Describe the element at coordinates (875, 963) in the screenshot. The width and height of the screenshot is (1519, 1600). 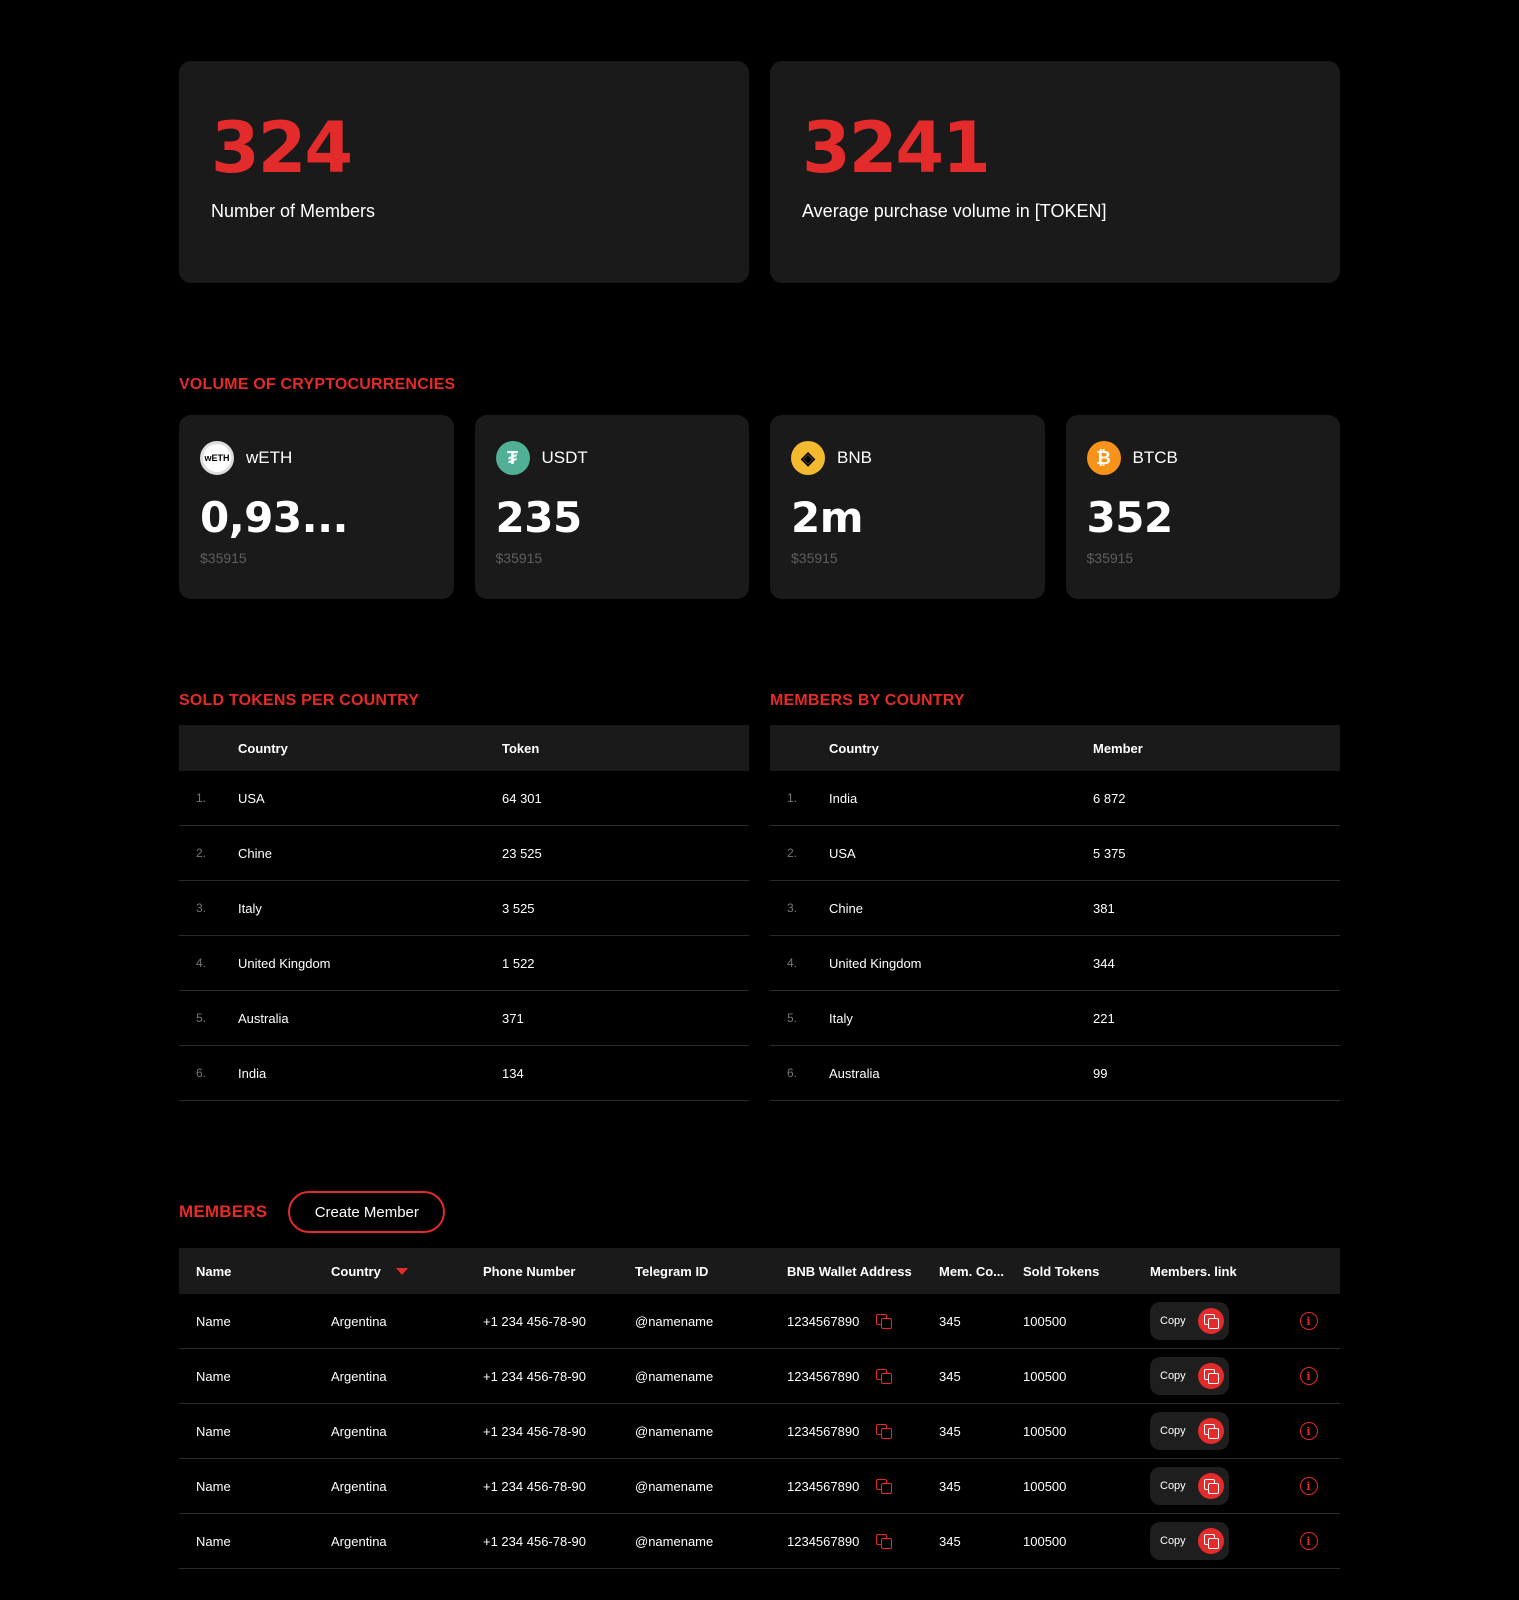
I see `row-country: United Kingdom` at that location.